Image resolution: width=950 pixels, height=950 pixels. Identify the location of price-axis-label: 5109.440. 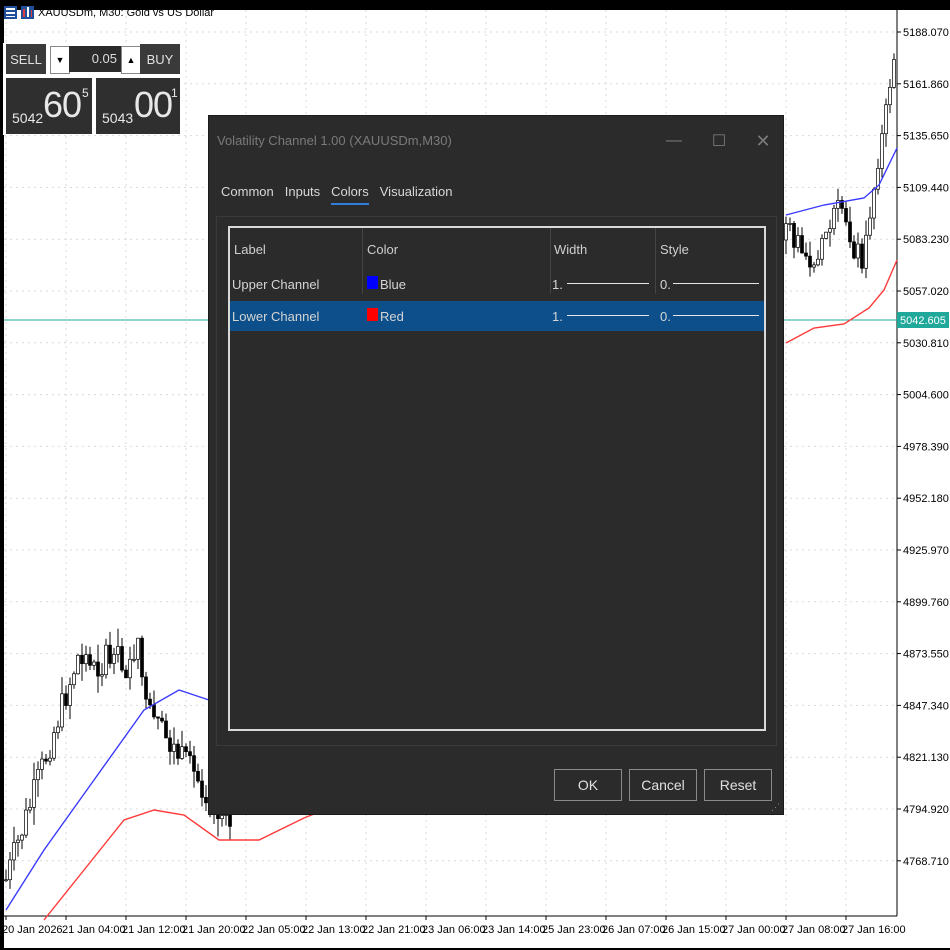
(926, 188).